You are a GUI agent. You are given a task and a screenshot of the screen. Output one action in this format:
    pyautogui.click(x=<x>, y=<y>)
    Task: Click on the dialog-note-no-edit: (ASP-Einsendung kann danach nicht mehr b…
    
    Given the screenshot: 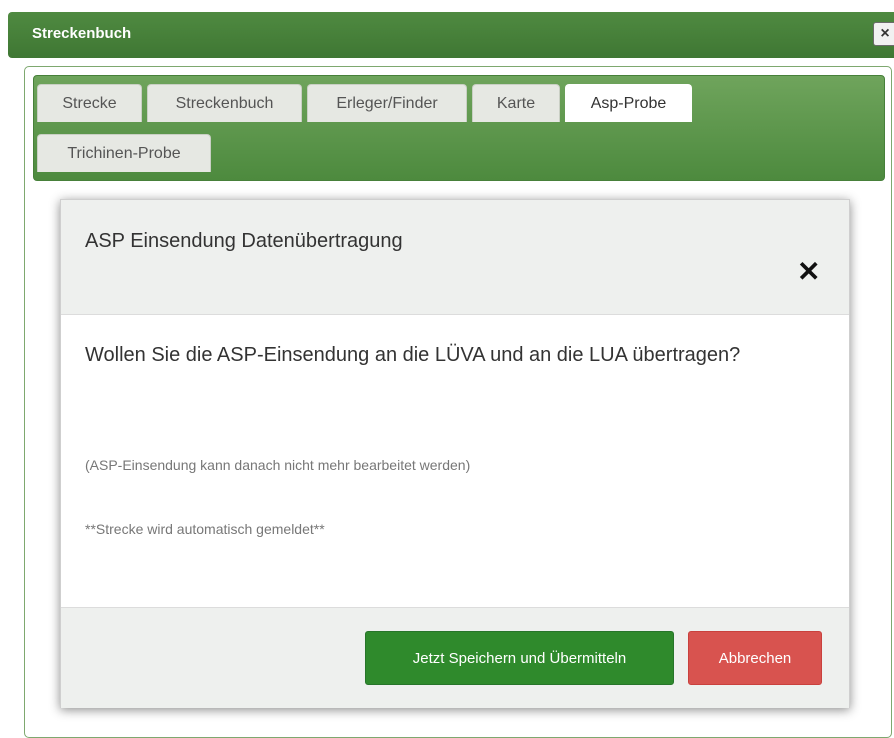 What is the action you would take?
    pyautogui.click(x=278, y=465)
    